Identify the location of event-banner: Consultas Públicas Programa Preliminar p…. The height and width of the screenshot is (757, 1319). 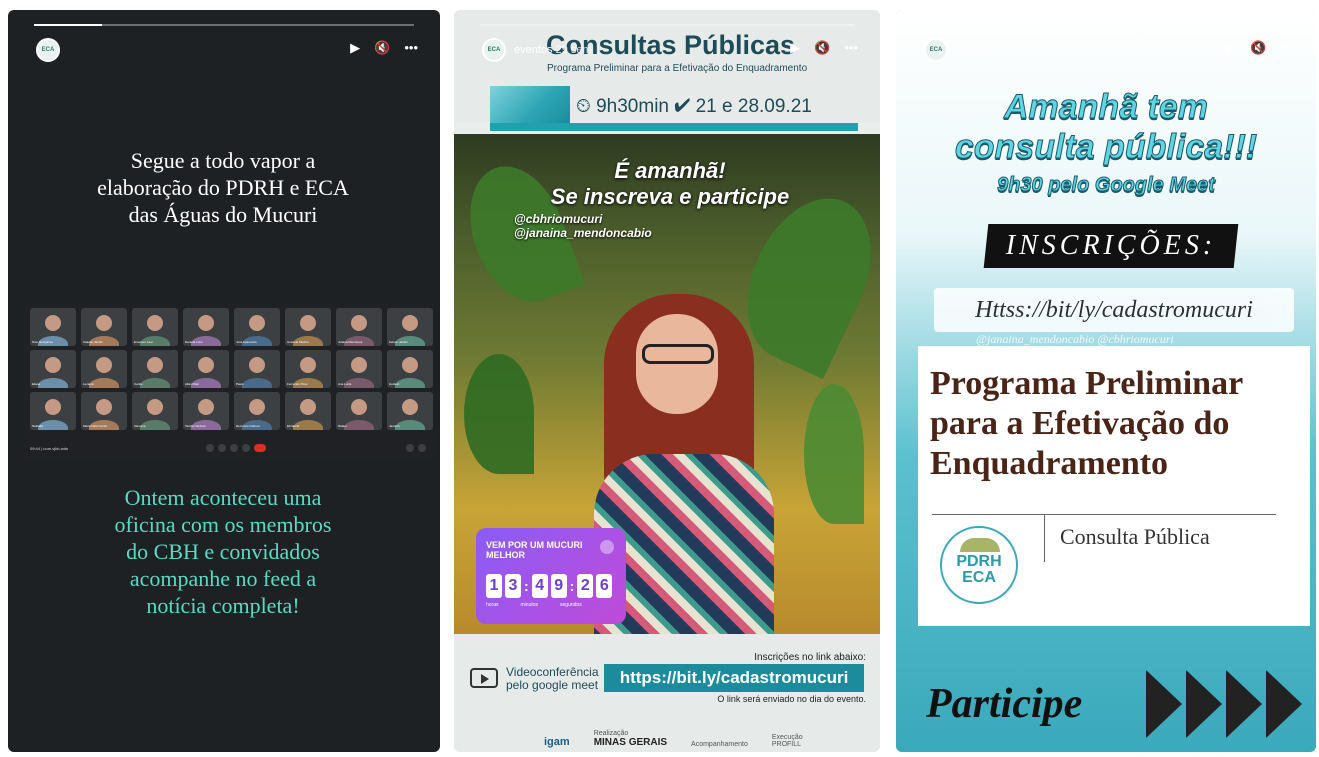
(667, 70).